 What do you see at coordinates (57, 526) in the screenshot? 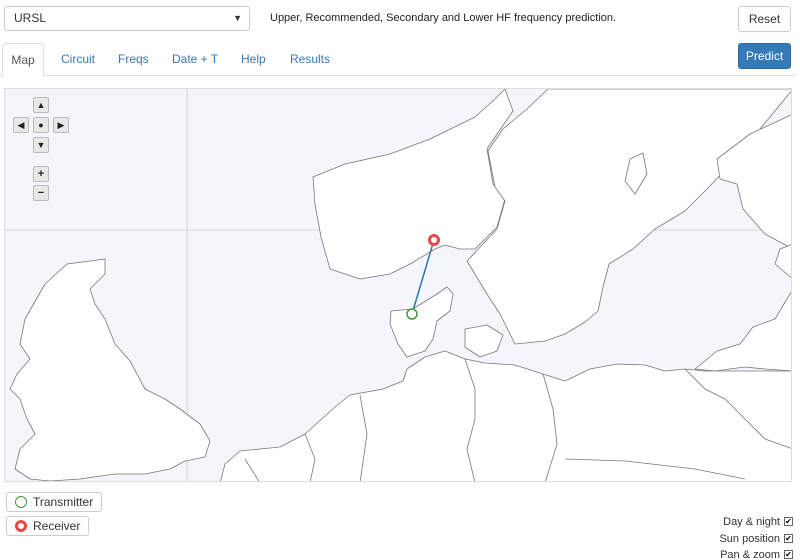
I see `legend-receiver-label: Receiver` at bounding box center [57, 526].